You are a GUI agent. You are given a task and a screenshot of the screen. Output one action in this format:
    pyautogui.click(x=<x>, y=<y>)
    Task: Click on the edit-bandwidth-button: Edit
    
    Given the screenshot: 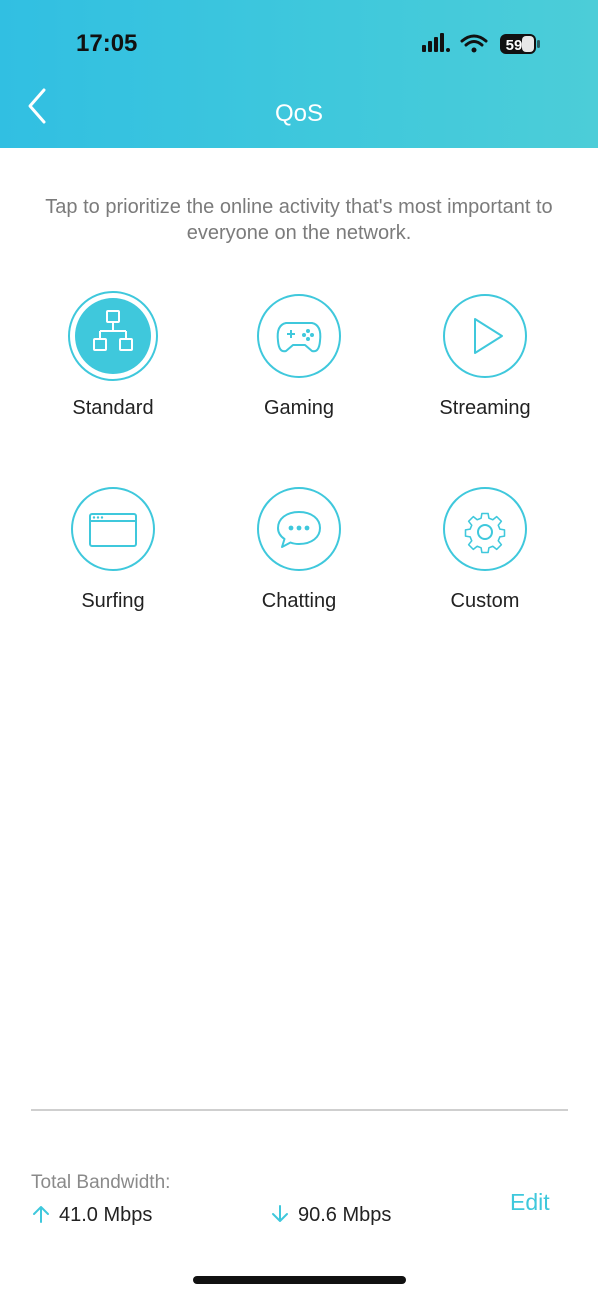 What is the action you would take?
    pyautogui.click(x=530, y=1202)
    